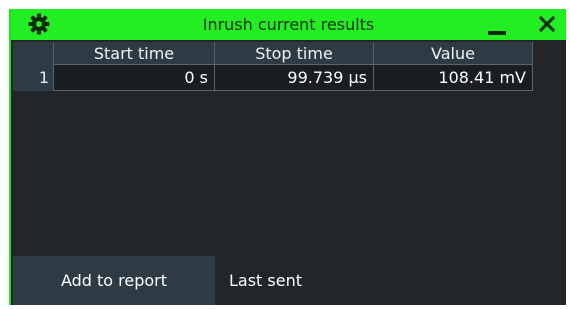 Image resolution: width=570 pixels, height=309 pixels. What do you see at coordinates (134, 53) in the screenshot?
I see `column-header-start-time: Start time` at bounding box center [134, 53].